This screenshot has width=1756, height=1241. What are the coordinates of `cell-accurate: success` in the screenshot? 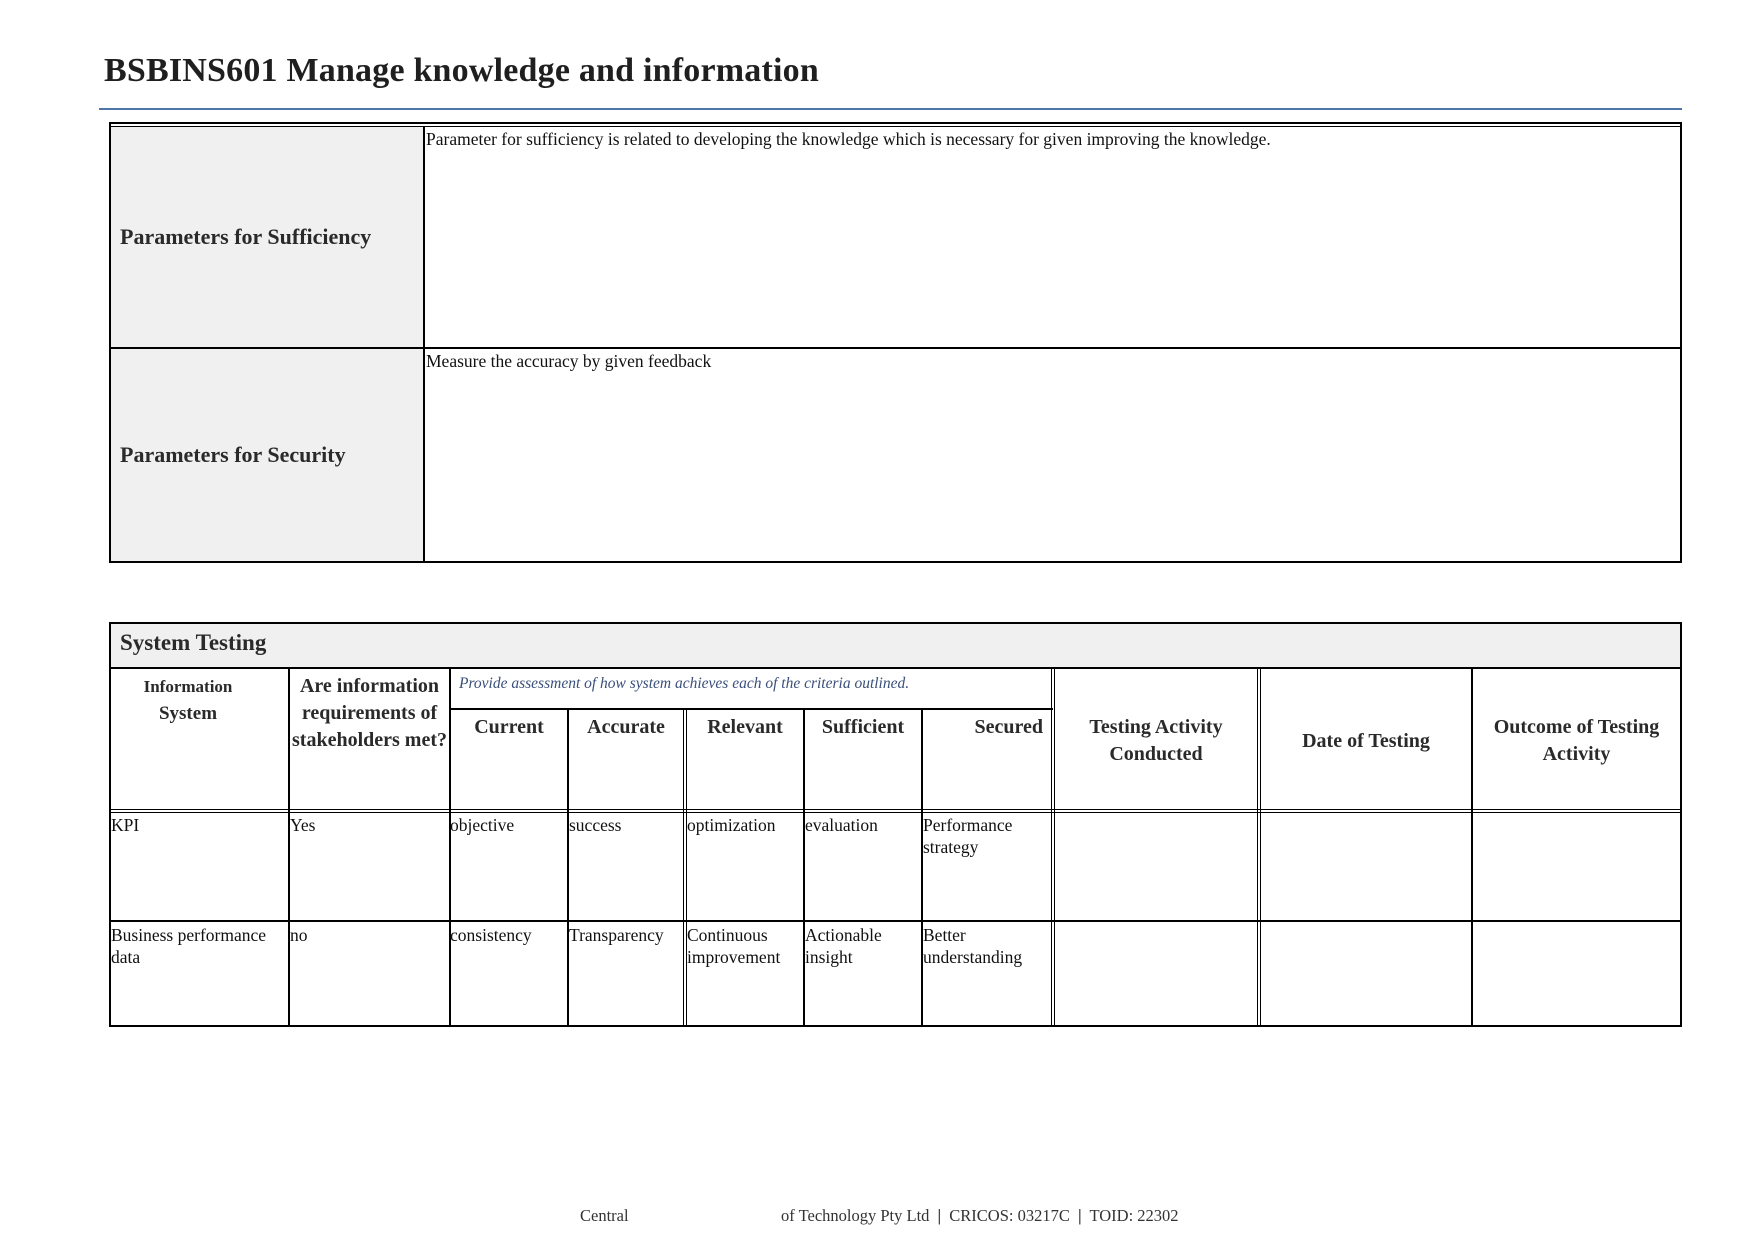 It's located at (626, 825).